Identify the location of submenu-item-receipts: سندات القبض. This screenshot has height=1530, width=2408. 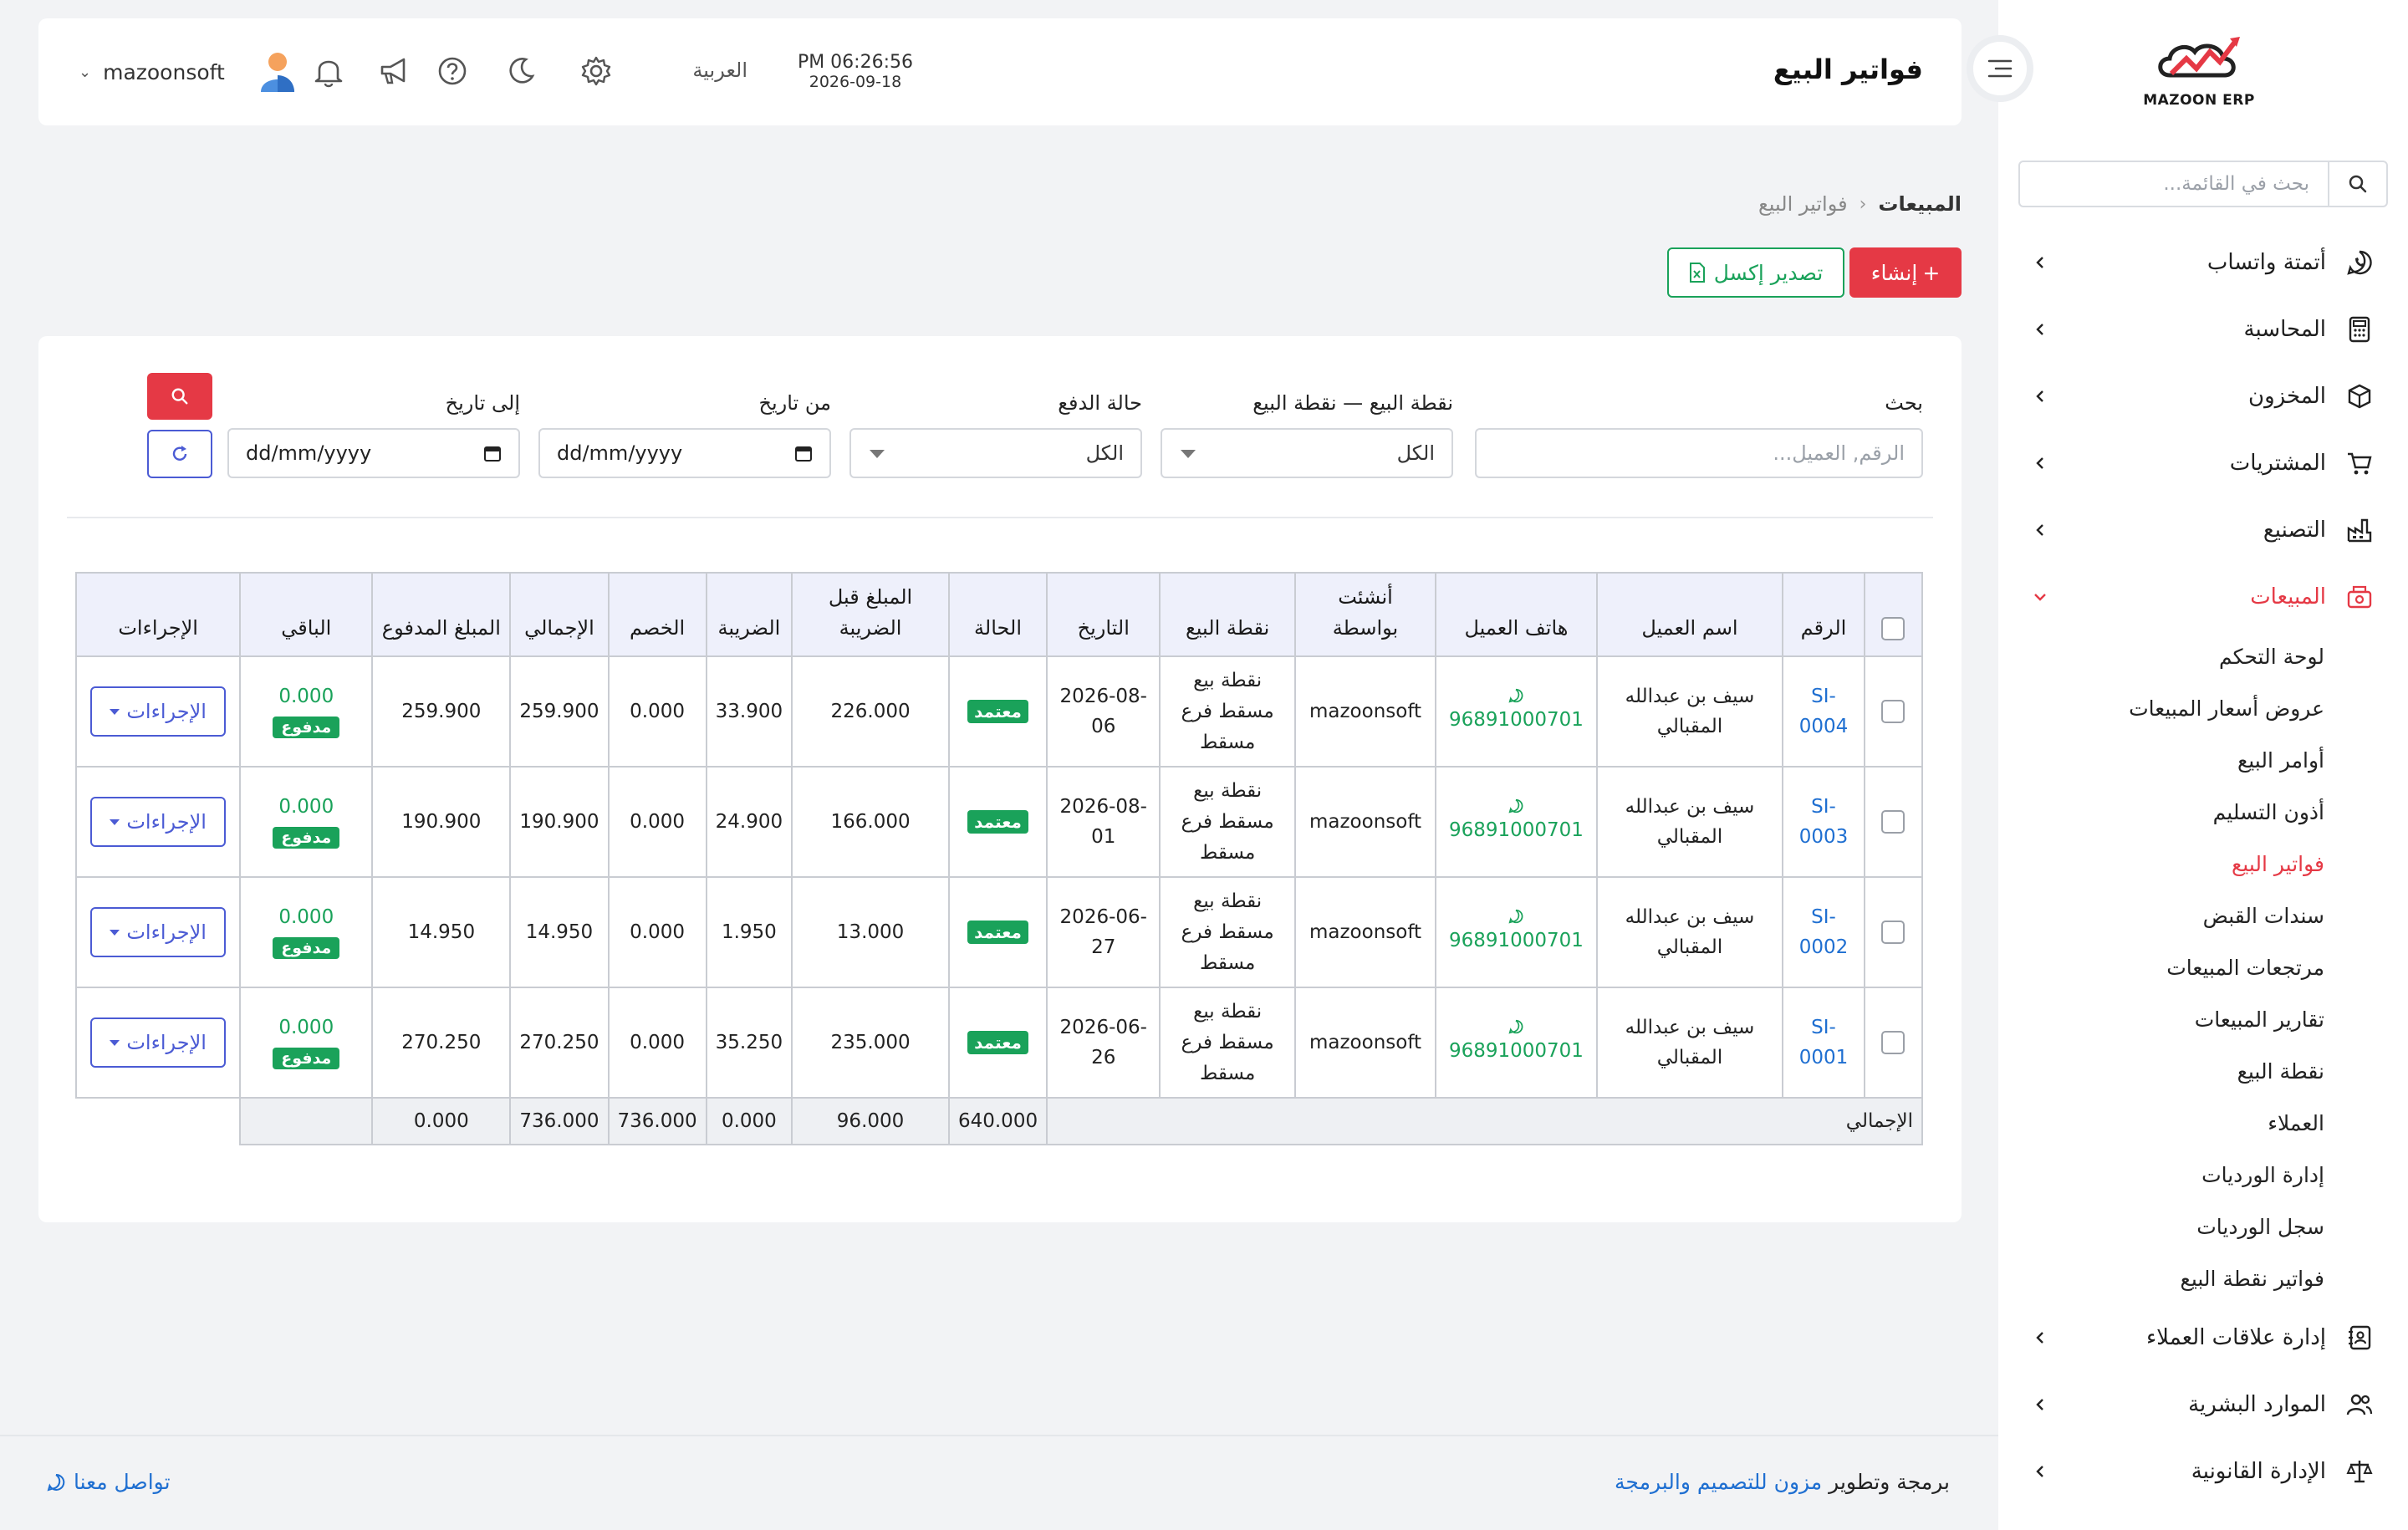
(2161, 915).